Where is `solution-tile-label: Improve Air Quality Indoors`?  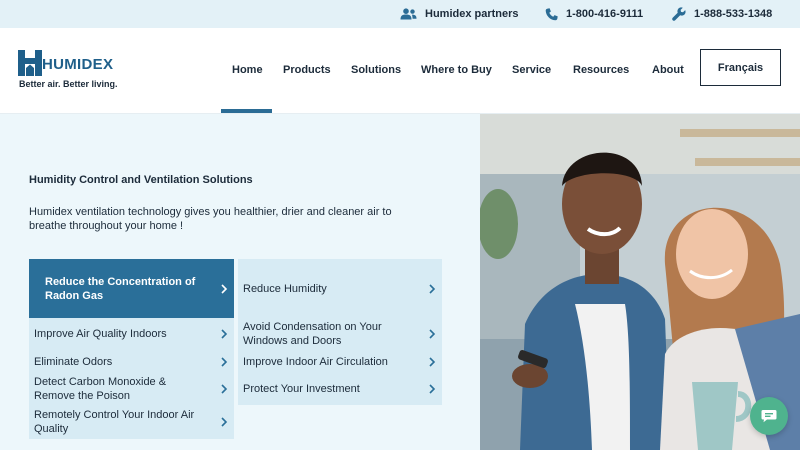 solution-tile-label: Improve Air Quality Indoors is located at coordinates (100, 334).